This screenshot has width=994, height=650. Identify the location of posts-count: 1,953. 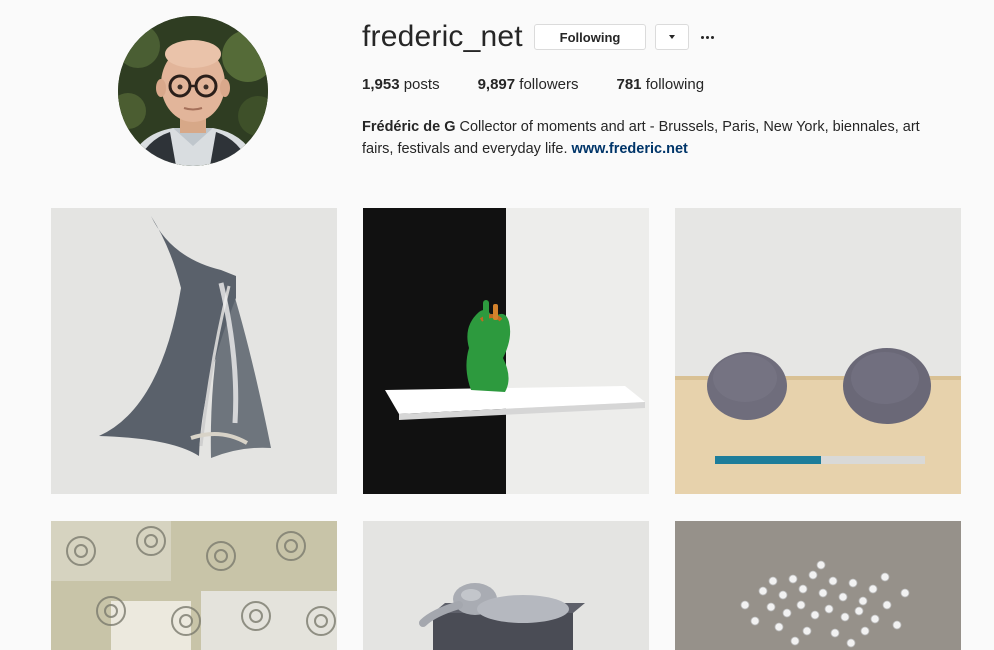
(381, 84).